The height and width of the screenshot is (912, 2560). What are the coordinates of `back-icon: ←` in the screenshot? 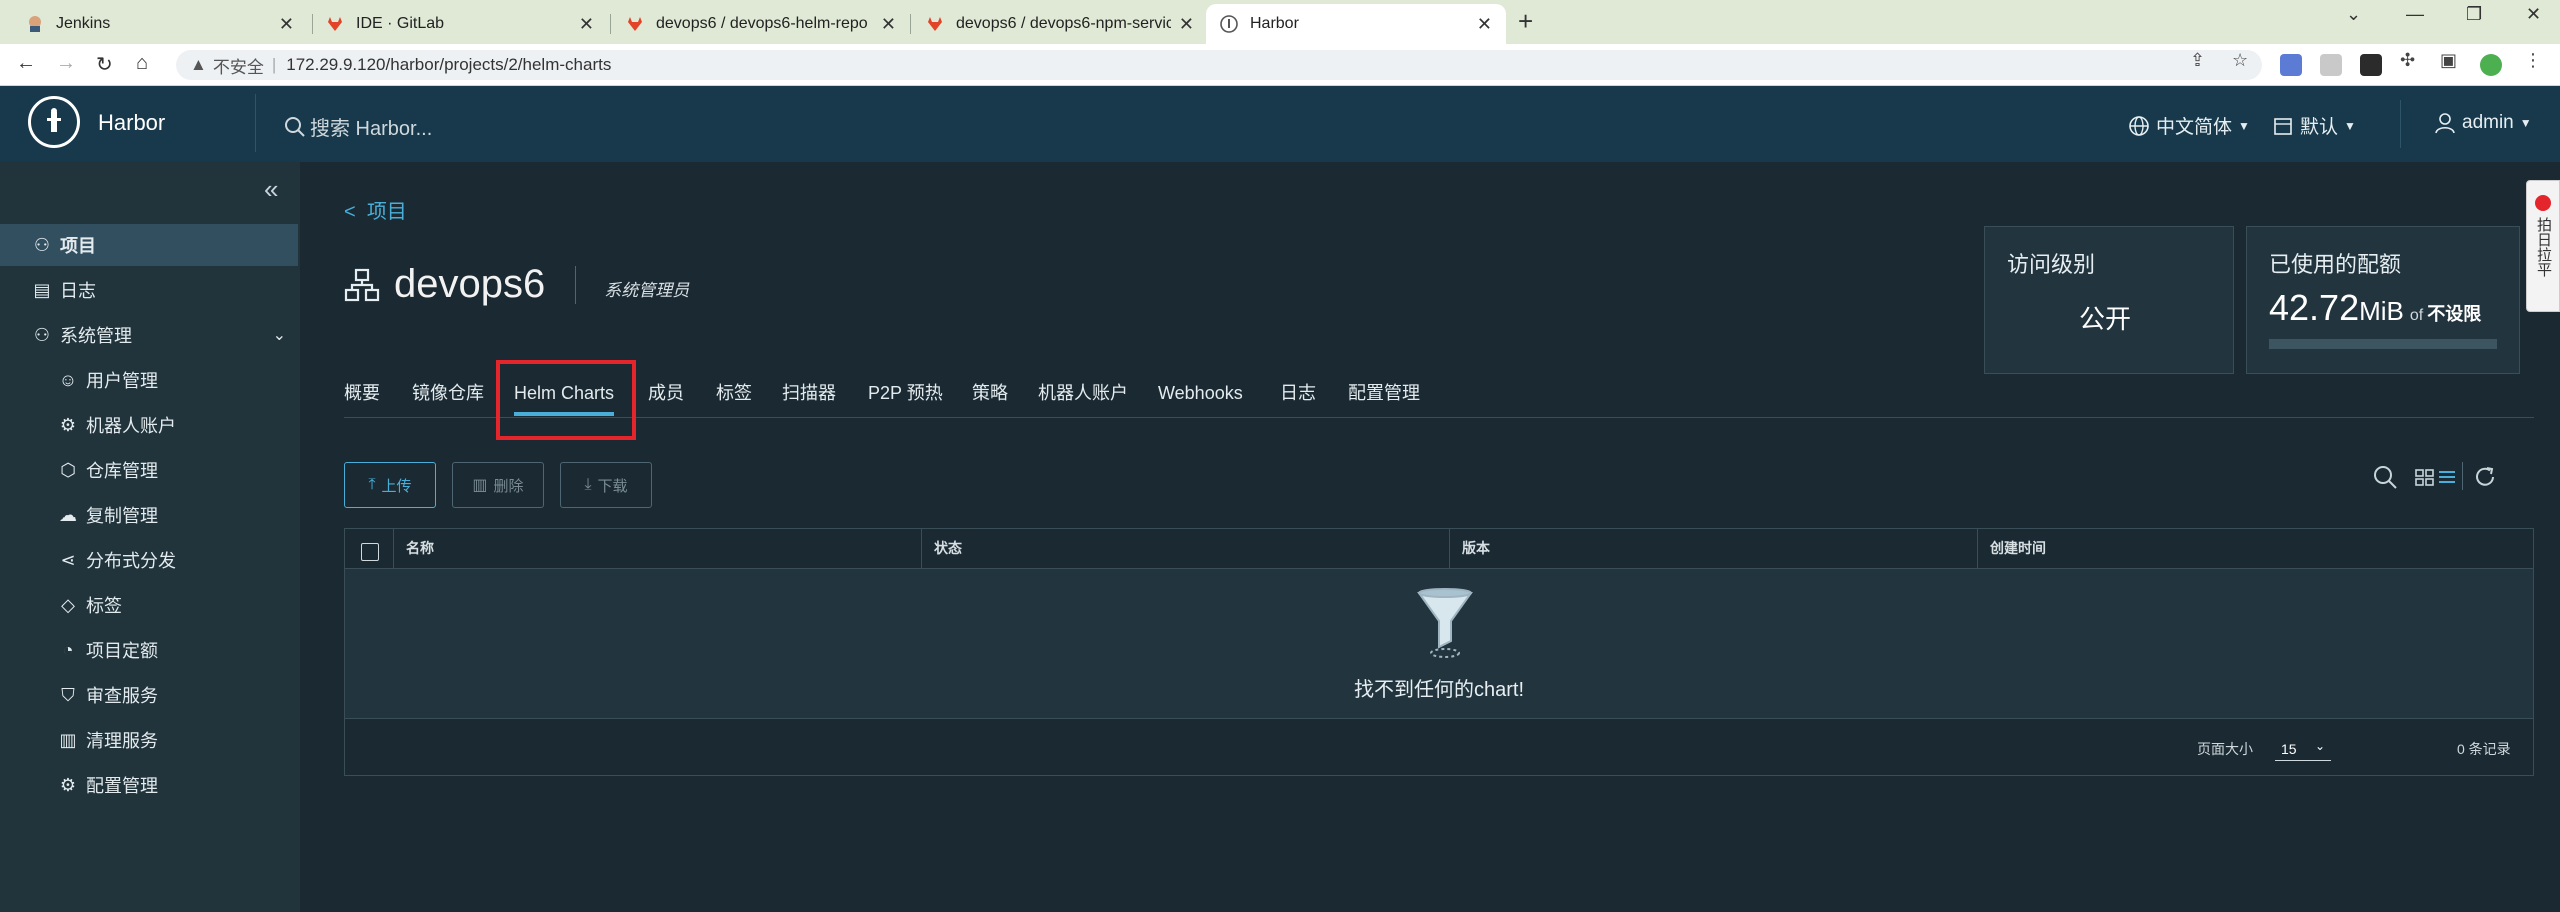 It's located at (26, 63).